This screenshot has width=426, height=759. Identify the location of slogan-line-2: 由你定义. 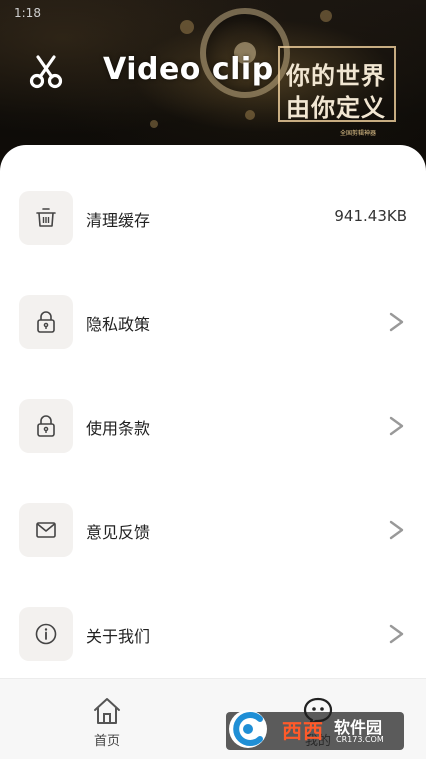
(336, 108).